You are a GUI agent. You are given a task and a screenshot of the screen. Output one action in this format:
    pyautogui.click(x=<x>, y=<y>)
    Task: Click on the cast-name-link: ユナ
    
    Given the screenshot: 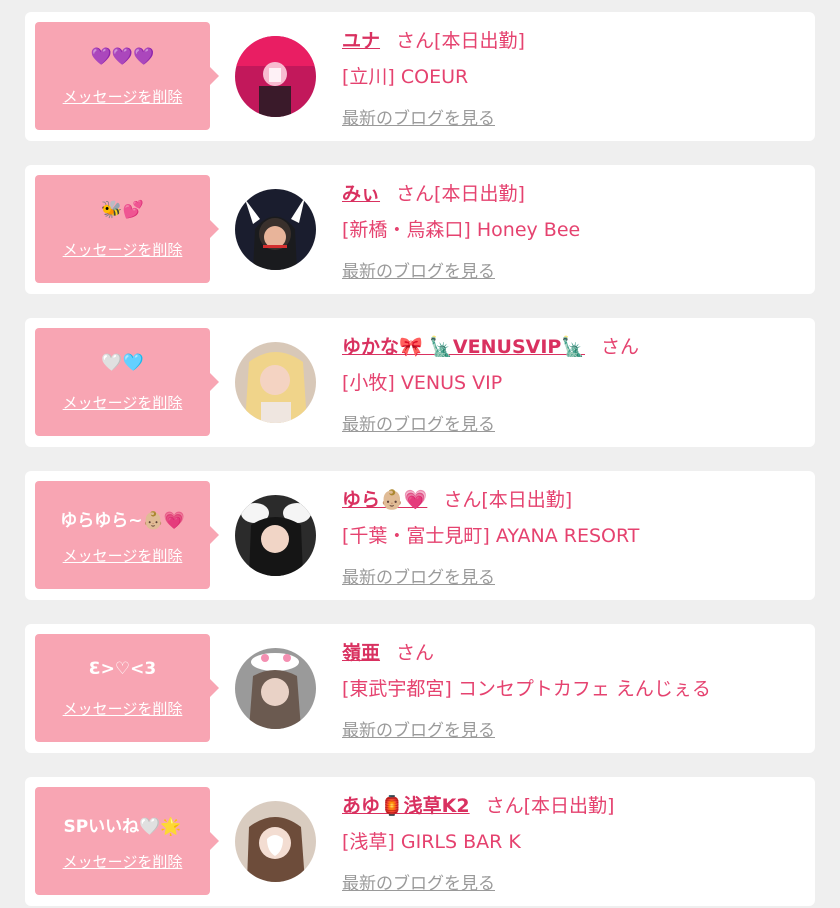 What is the action you would take?
    pyautogui.click(x=361, y=41)
    